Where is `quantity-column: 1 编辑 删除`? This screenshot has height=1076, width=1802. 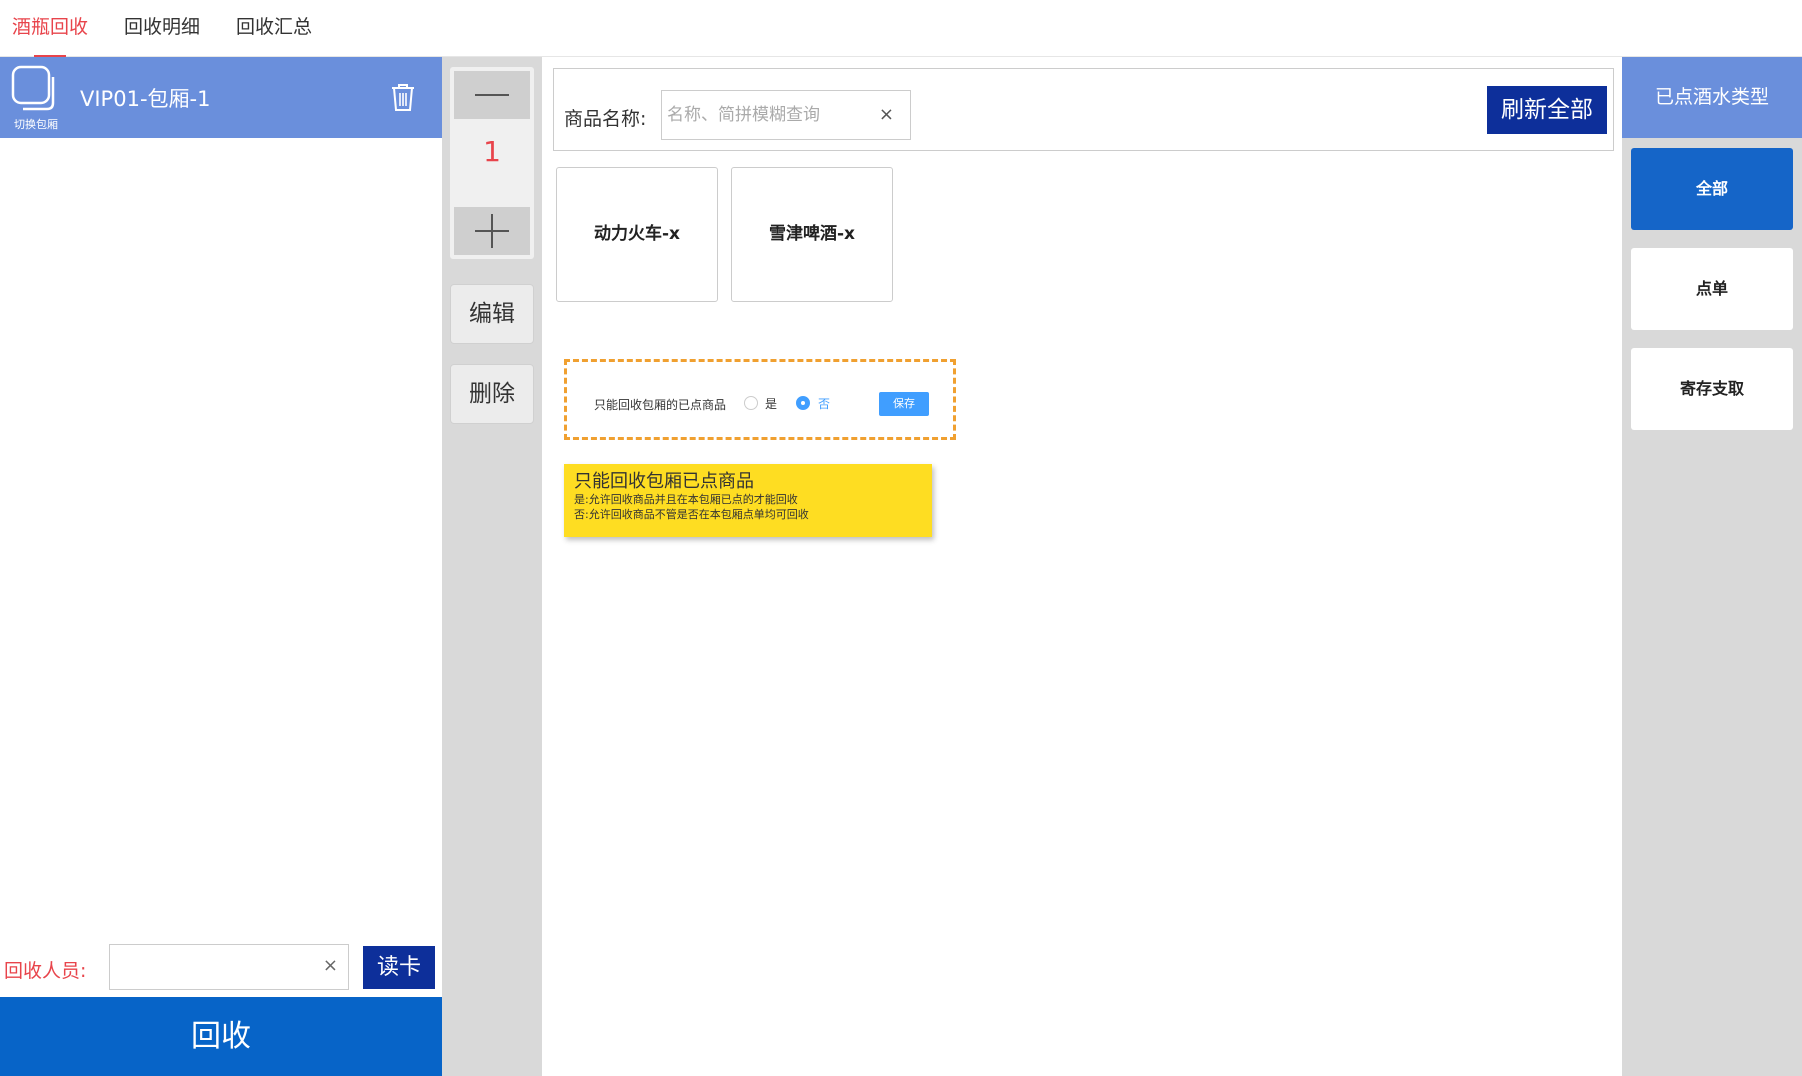
quantity-column: 1 编辑 删除 is located at coordinates (492, 566).